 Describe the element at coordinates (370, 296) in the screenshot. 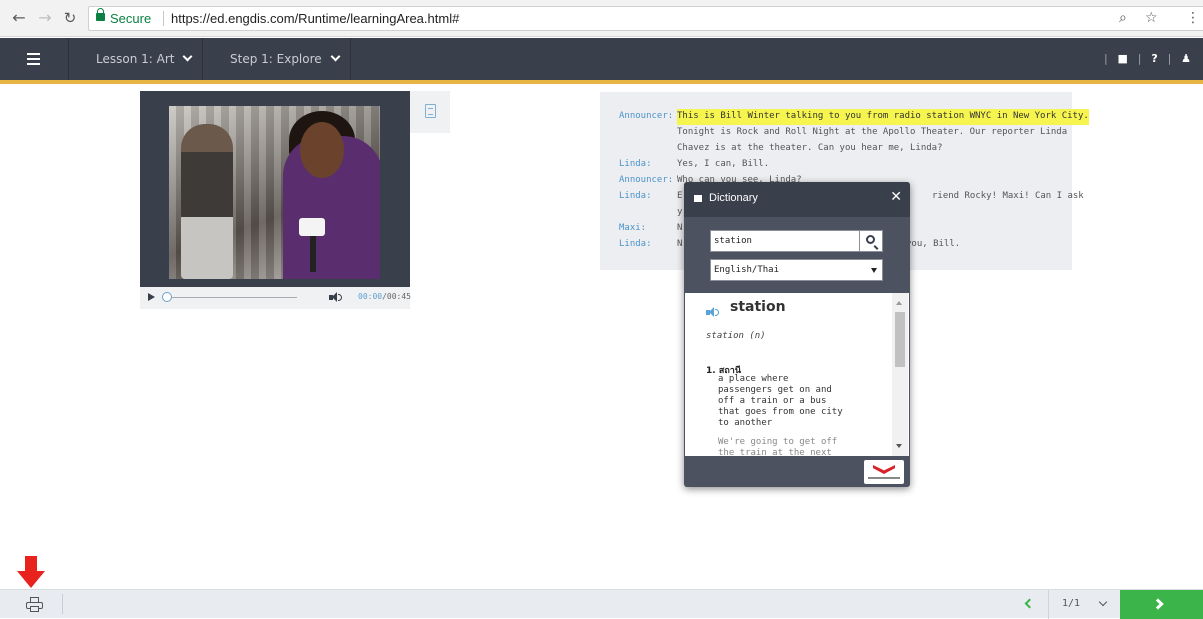

I see `current-time: 00:00` at that location.